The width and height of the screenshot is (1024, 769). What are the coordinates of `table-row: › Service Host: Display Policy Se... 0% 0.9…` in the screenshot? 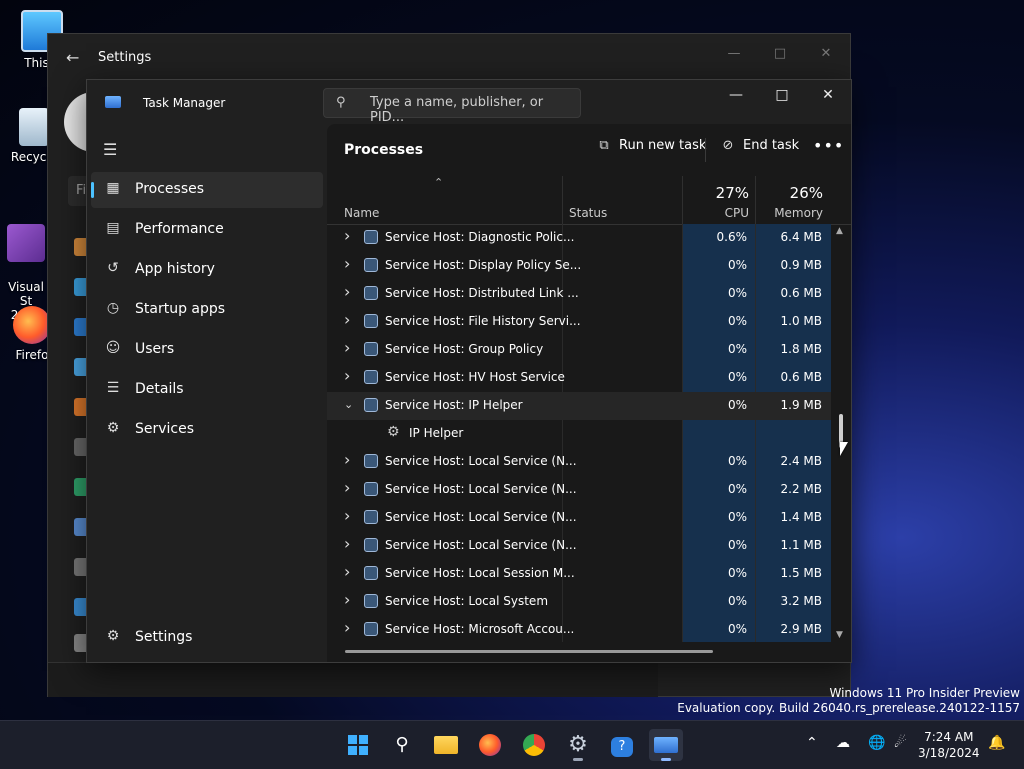 It's located at (579, 266).